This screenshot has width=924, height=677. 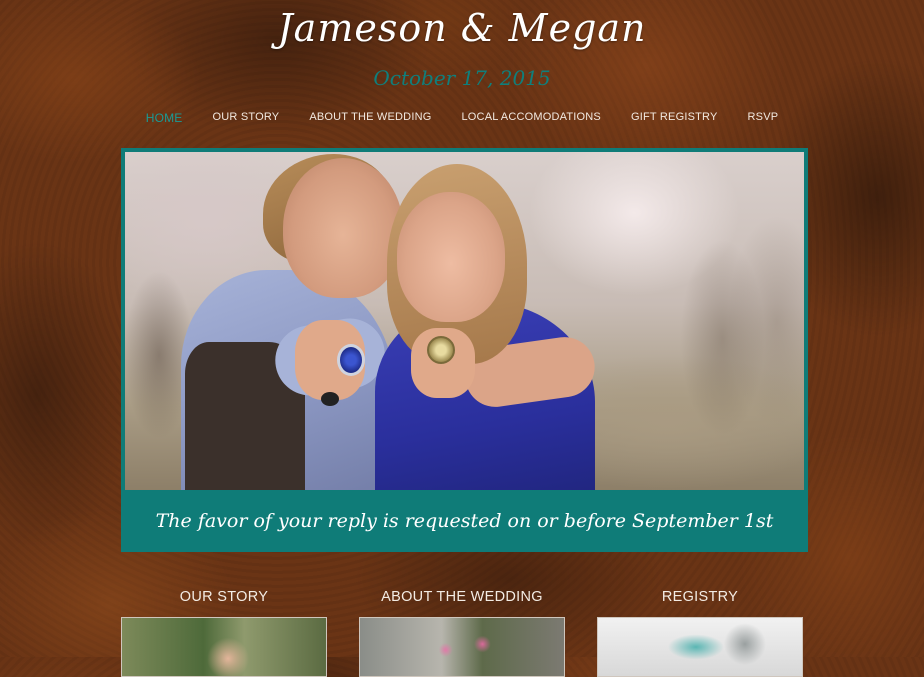 I want to click on section-heading-our-story: OUR STORY, so click(x=224, y=597).